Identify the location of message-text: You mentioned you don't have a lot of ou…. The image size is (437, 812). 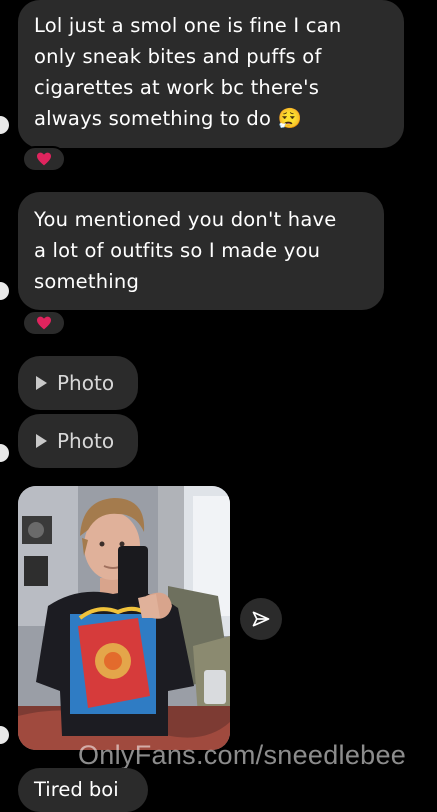
(185, 250).